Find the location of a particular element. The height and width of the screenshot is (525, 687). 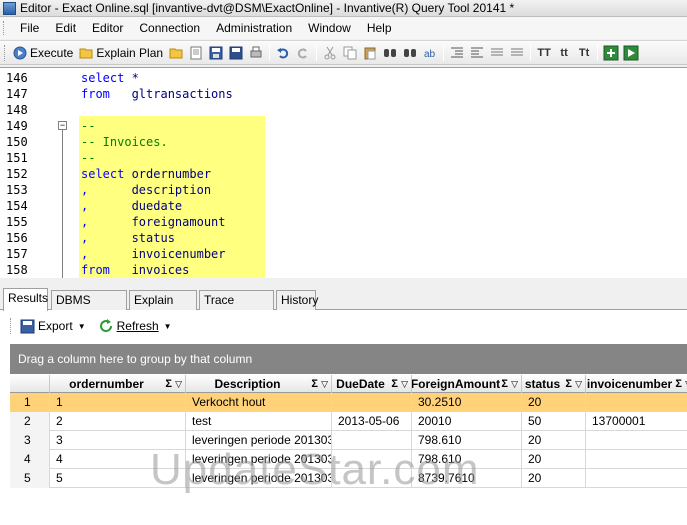

titlecase-button: Tt is located at coordinates (584, 52).